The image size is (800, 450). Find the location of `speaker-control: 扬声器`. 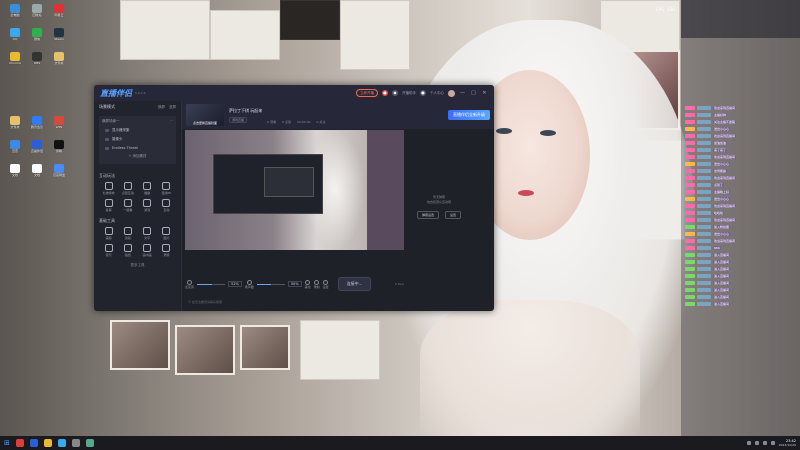

speaker-control: 扬声器 is located at coordinates (249, 284).